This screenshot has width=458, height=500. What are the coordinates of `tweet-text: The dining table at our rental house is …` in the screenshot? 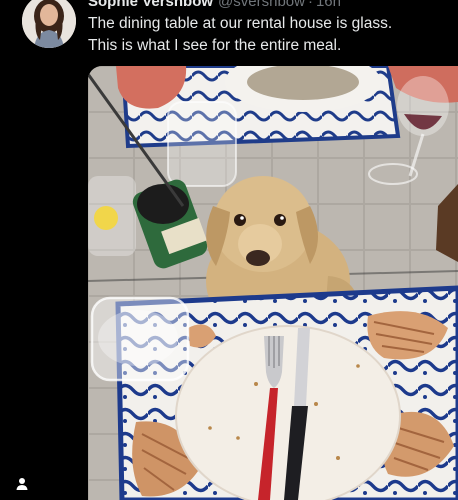 It's located at (268, 35).